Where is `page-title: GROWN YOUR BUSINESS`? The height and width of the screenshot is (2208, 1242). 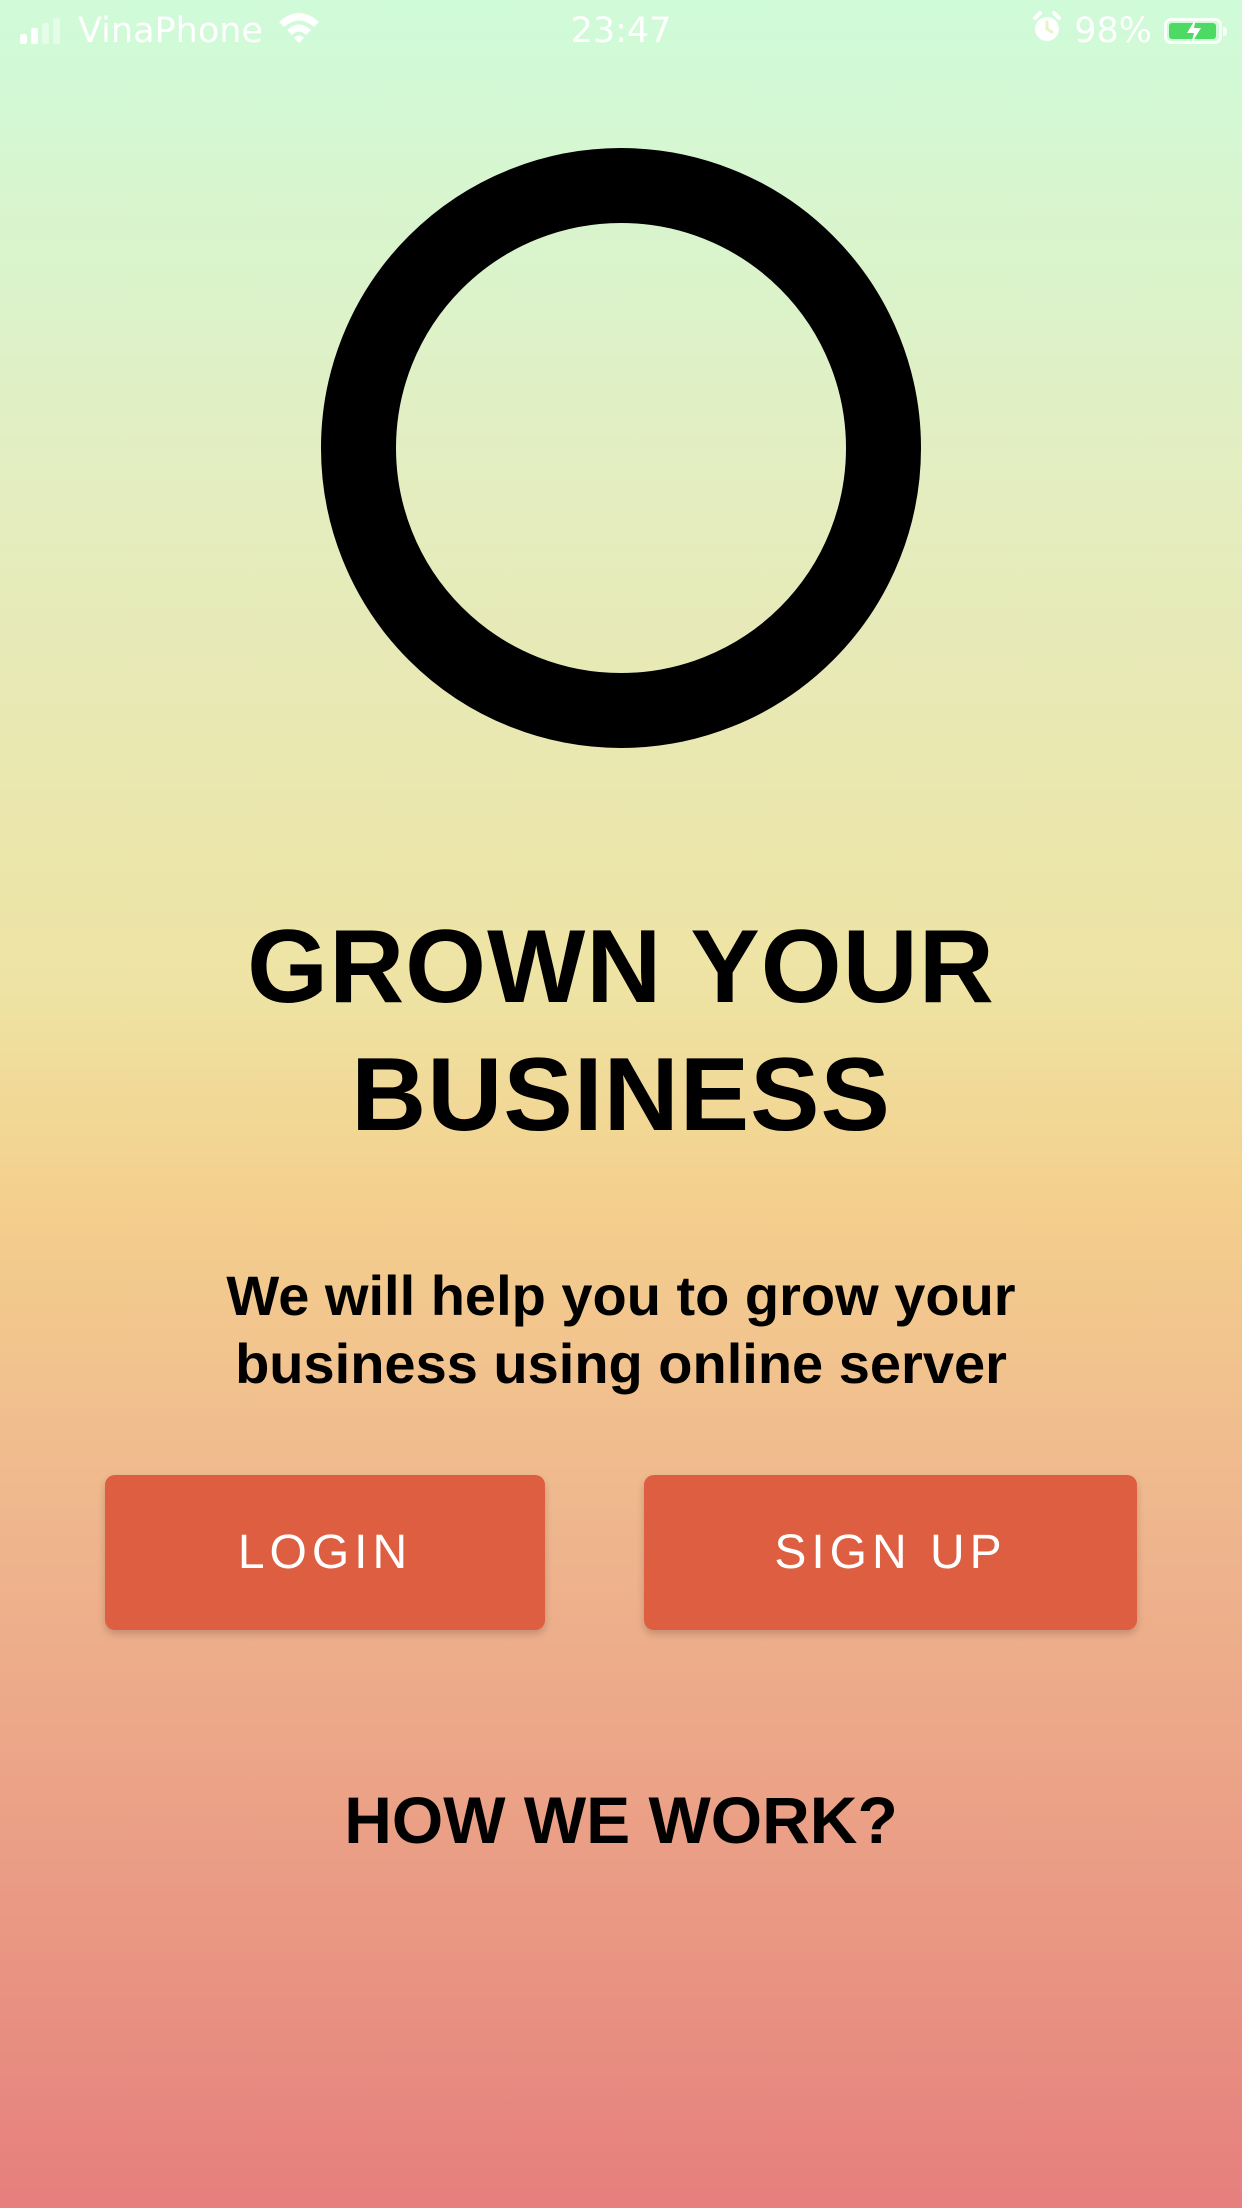
page-title: GROWN YOUR BUSINESS is located at coordinates (621, 1031).